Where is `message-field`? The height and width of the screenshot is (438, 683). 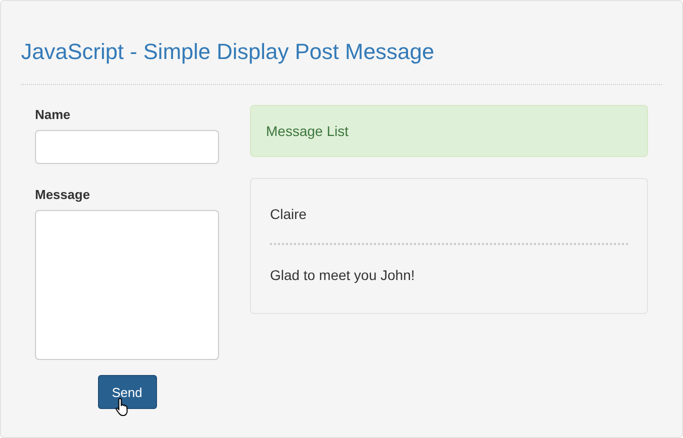 message-field is located at coordinates (127, 285).